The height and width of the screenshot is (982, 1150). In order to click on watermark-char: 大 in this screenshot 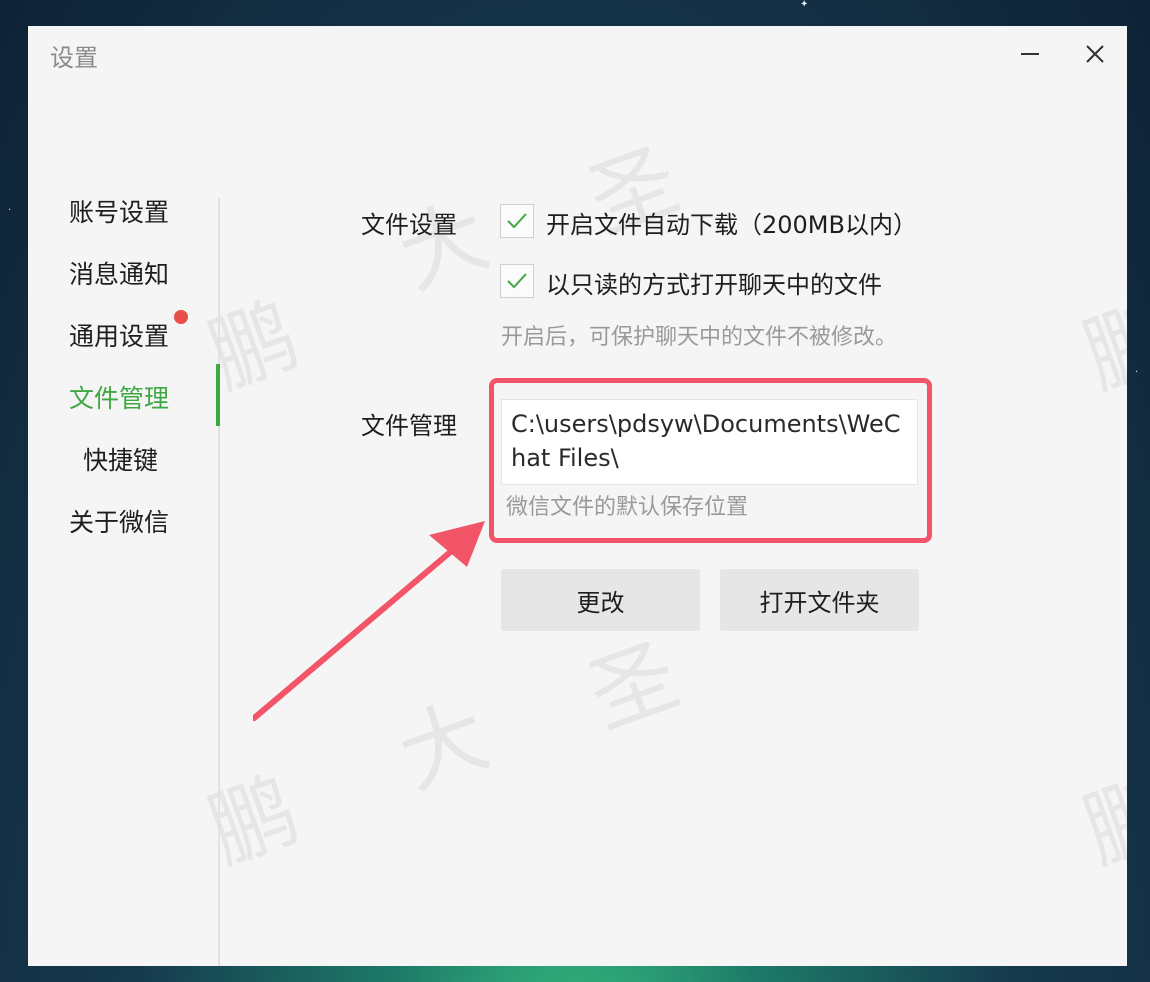, I will do `click(444, 746)`.